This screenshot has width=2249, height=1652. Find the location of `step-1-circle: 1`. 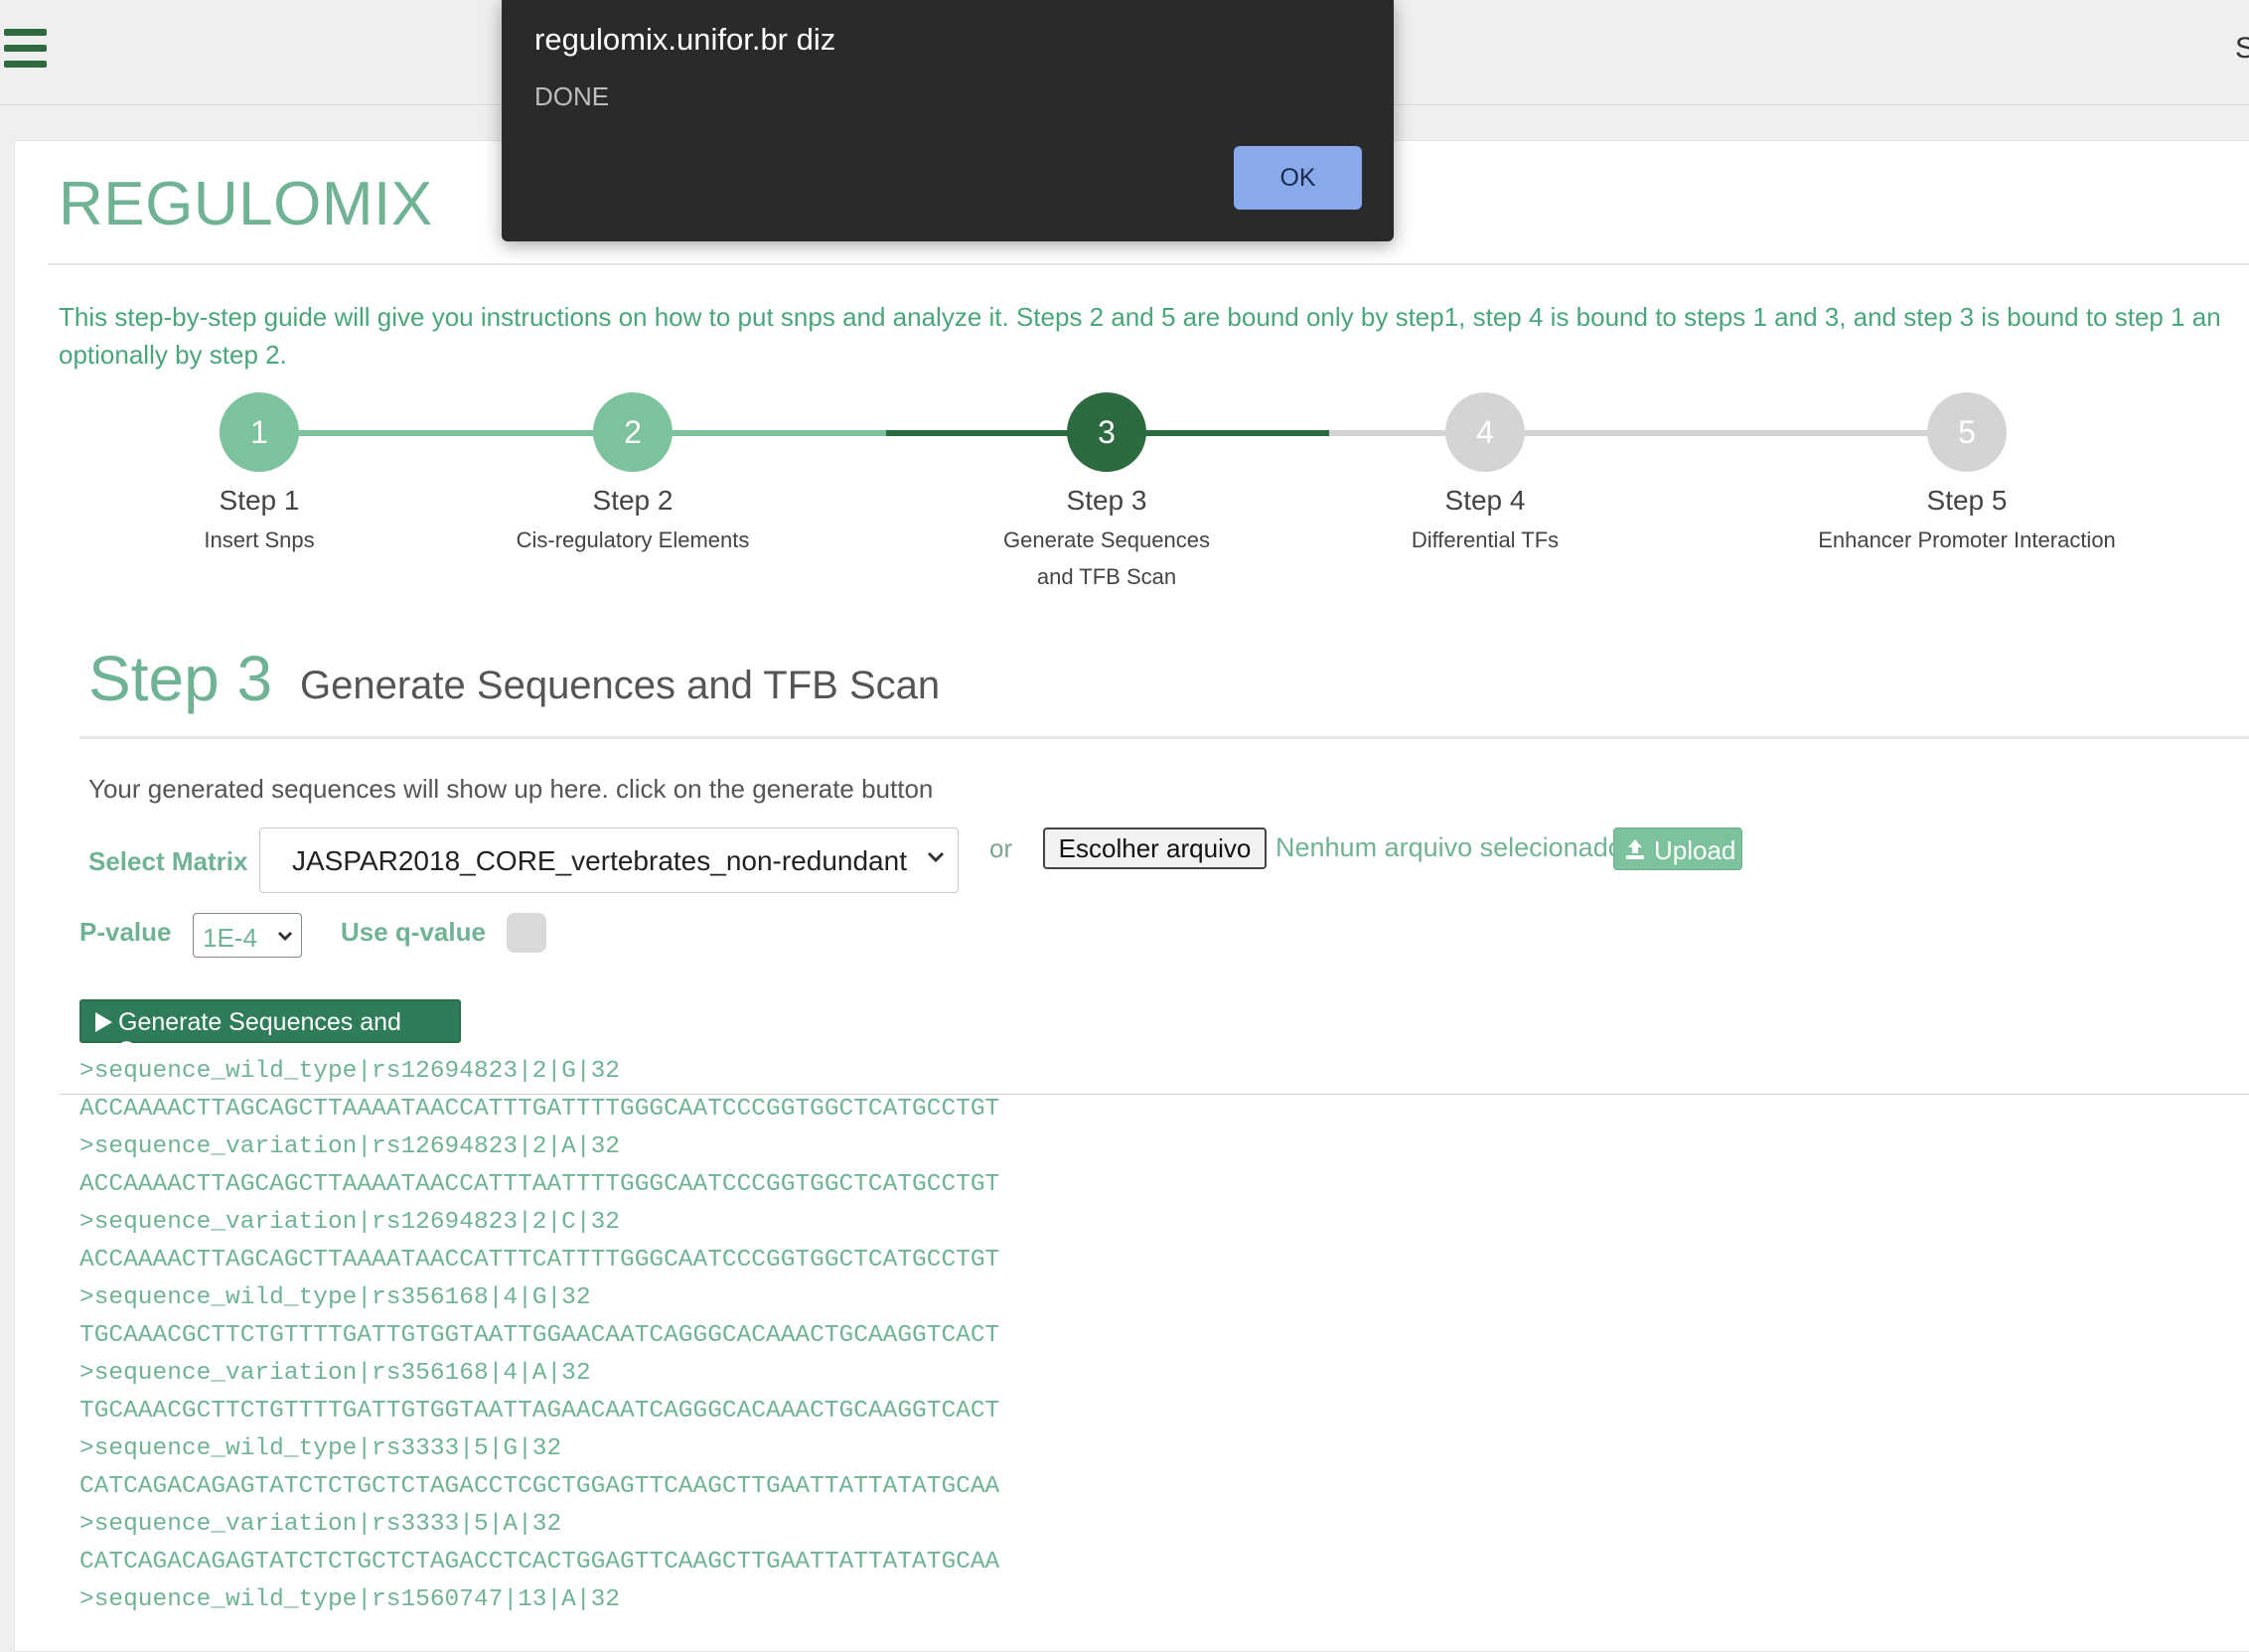

step-1-circle: 1 is located at coordinates (259, 432).